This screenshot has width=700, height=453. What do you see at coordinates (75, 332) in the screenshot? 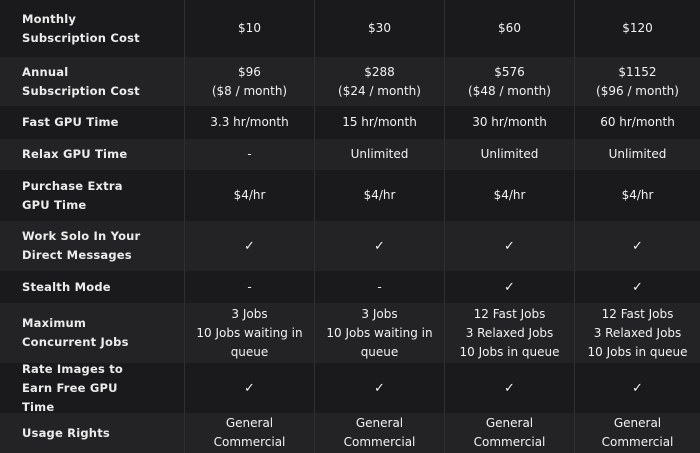
I see `row-label: Maximum Concurrent Jobs` at bounding box center [75, 332].